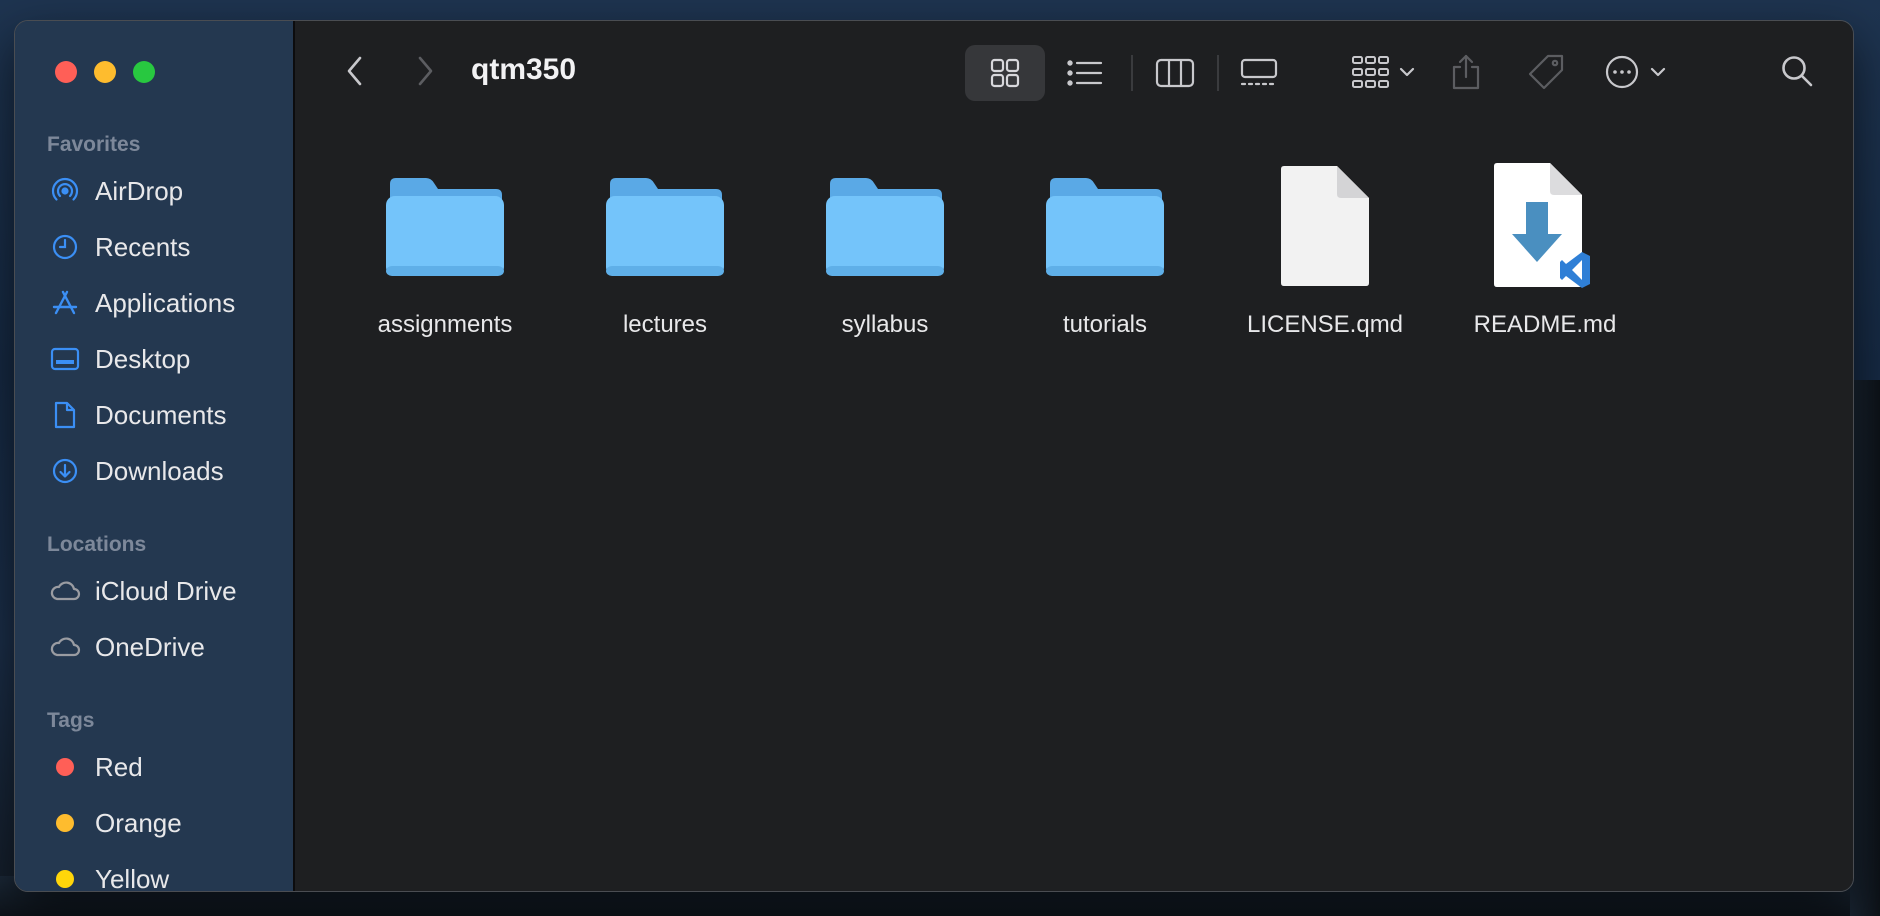 Image resolution: width=1880 pixels, height=916 pixels. I want to click on share-button, so click(1466, 72).